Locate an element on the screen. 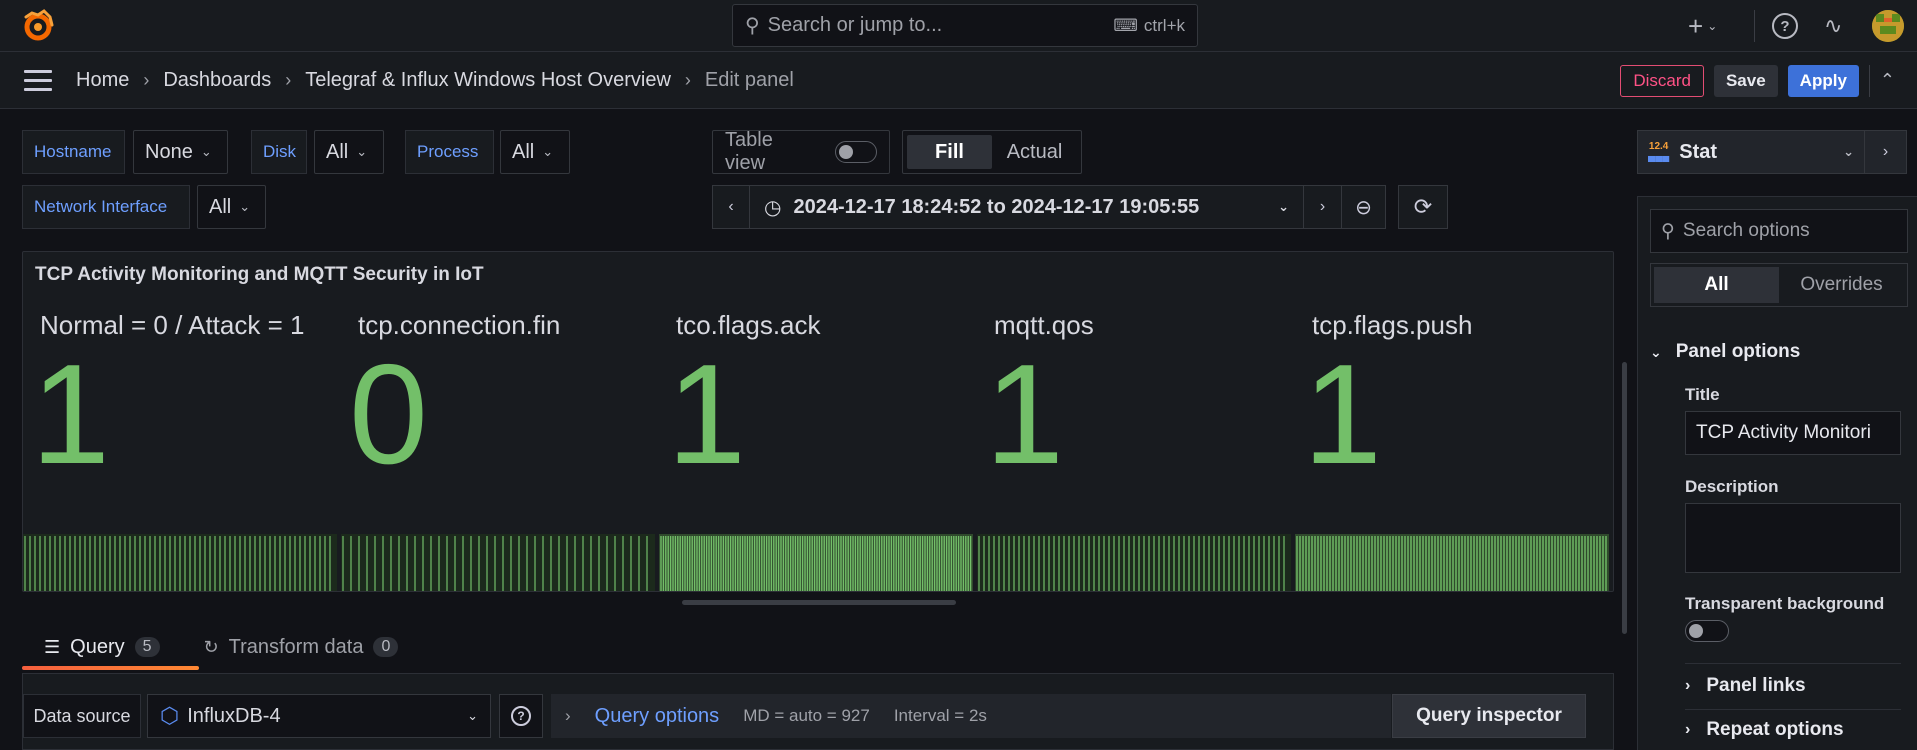  zoom-out-icon: ⊖ is located at coordinates (1363, 207).